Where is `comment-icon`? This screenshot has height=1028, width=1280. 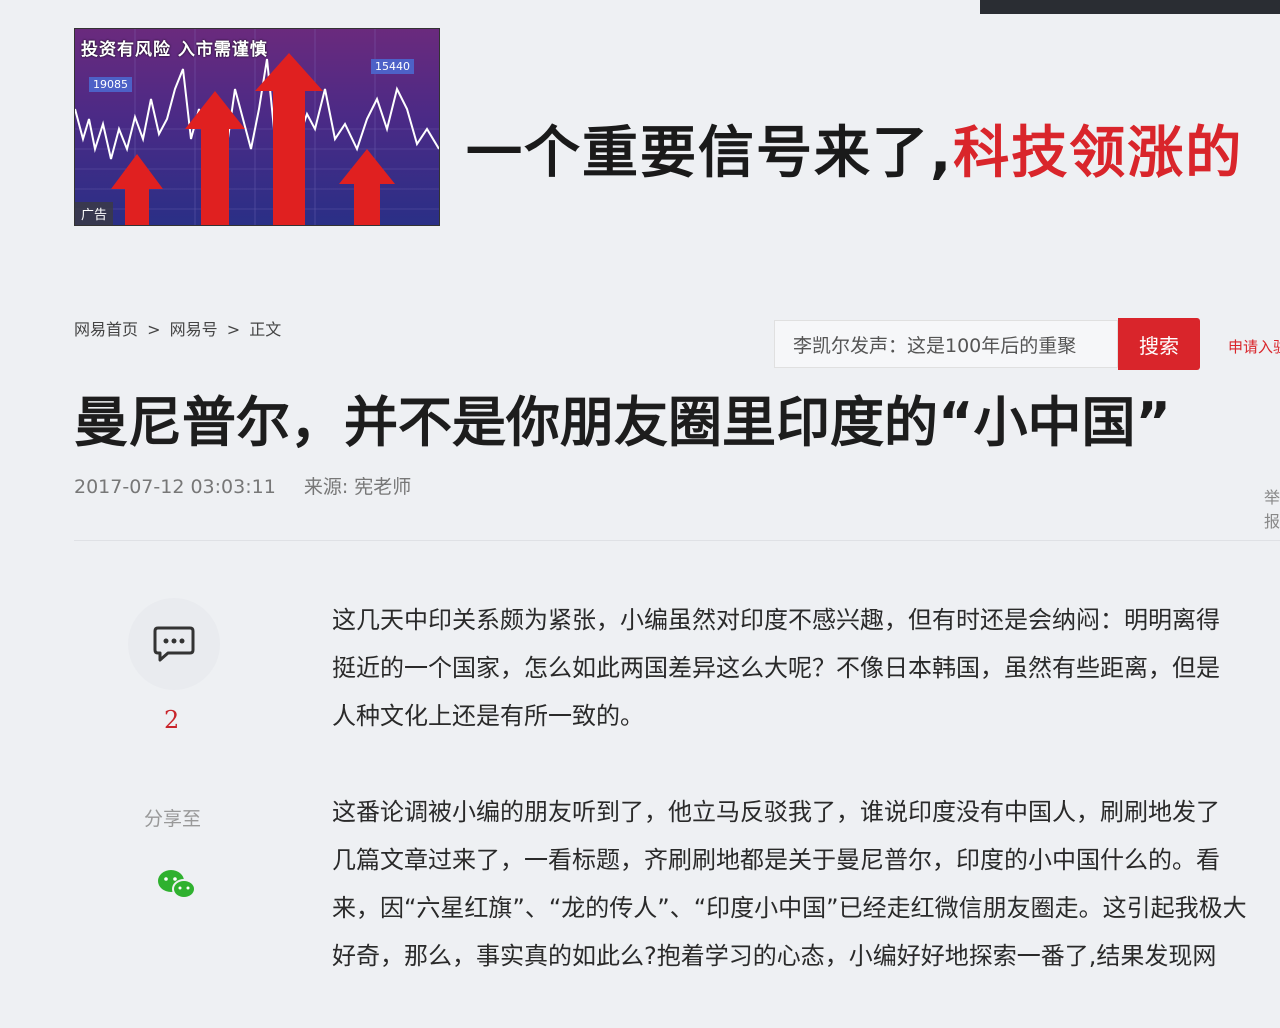
comment-icon is located at coordinates (174, 644).